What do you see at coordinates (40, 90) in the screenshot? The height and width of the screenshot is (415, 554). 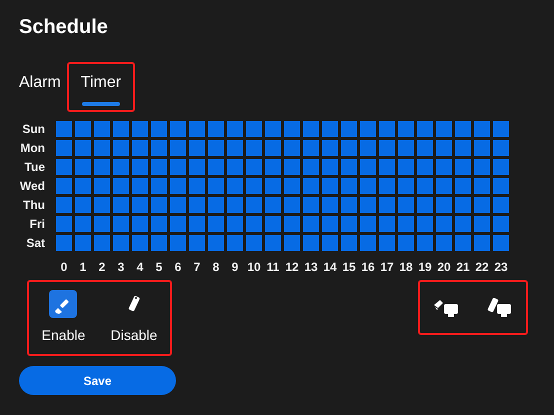 I see `tab: Alarm` at bounding box center [40, 90].